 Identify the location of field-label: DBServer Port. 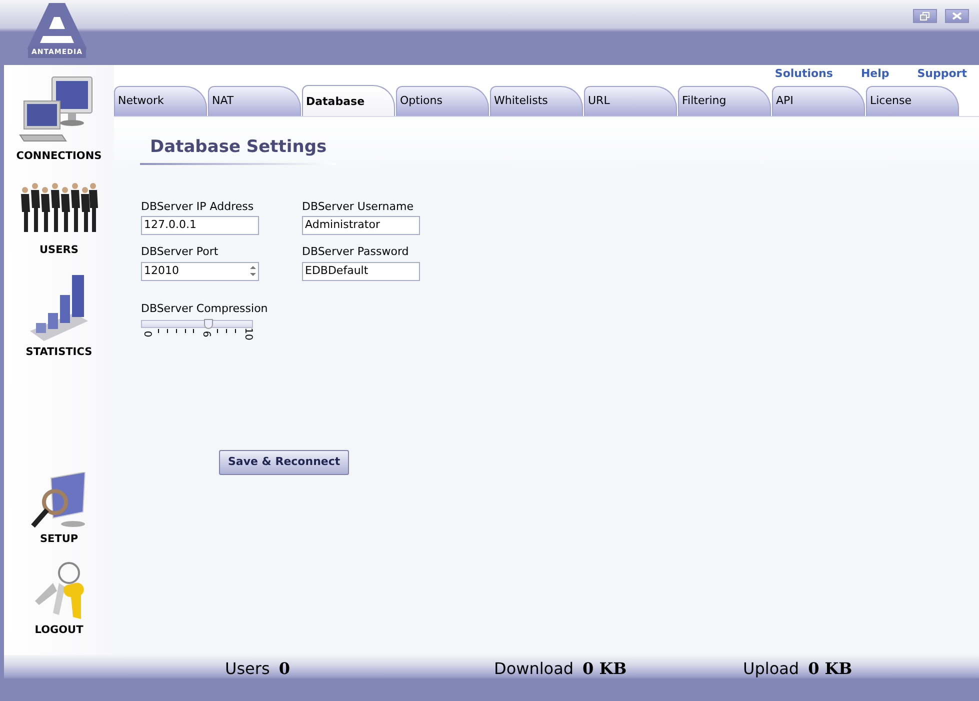
(180, 252).